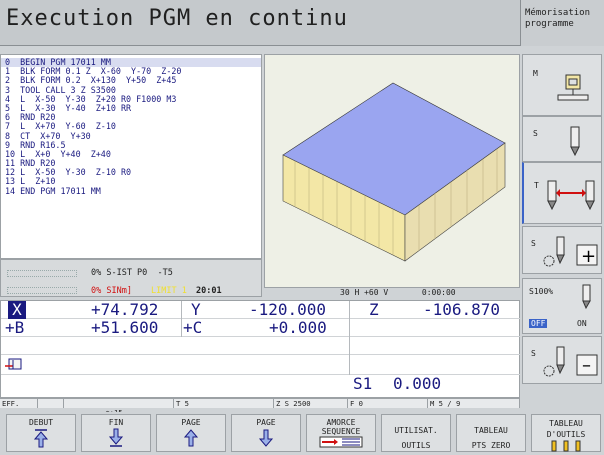 The image size is (604, 455). What do you see at coordinates (562, 306) in the screenshot?
I see `softkey-spindle-override: S100% OFF ON` at bounding box center [562, 306].